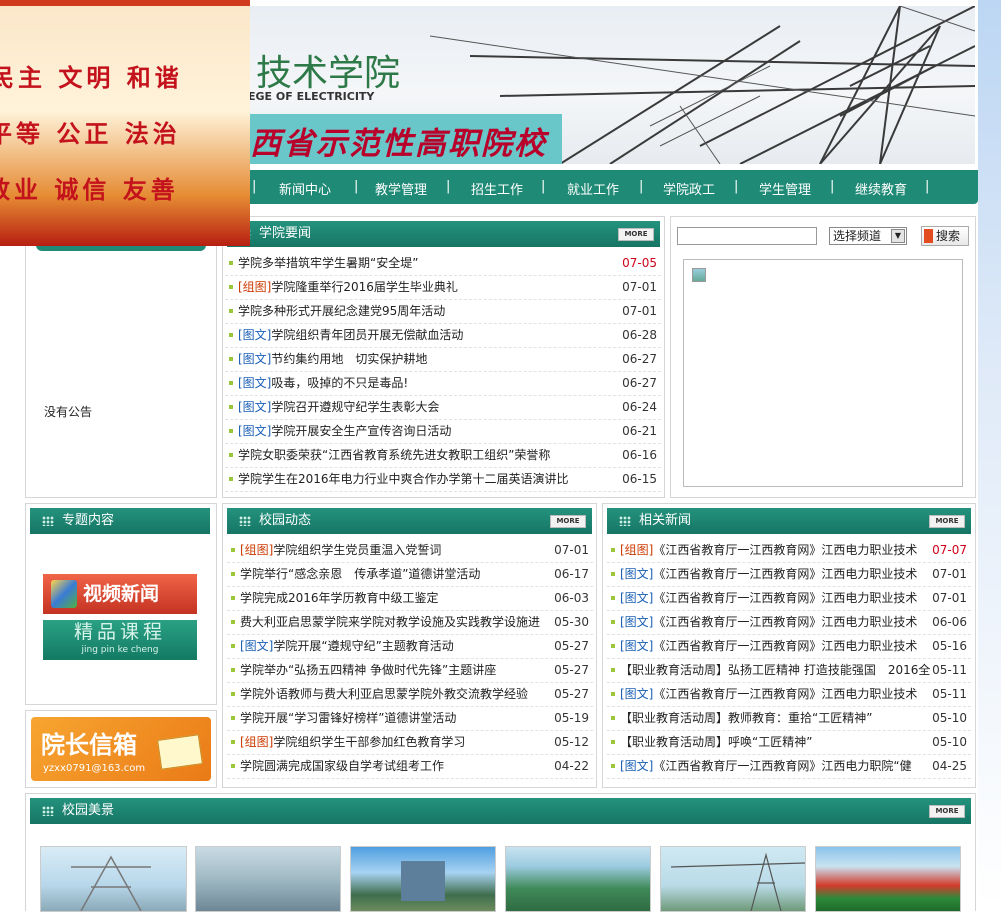 The width and height of the screenshot is (1001, 914). What do you see at coordinates (384, 694) in the screenshot?
I see `item-title: 学院外语教师与费大利亚启思蒙学院外教交流教学经验` at bounding box center [384, 694].